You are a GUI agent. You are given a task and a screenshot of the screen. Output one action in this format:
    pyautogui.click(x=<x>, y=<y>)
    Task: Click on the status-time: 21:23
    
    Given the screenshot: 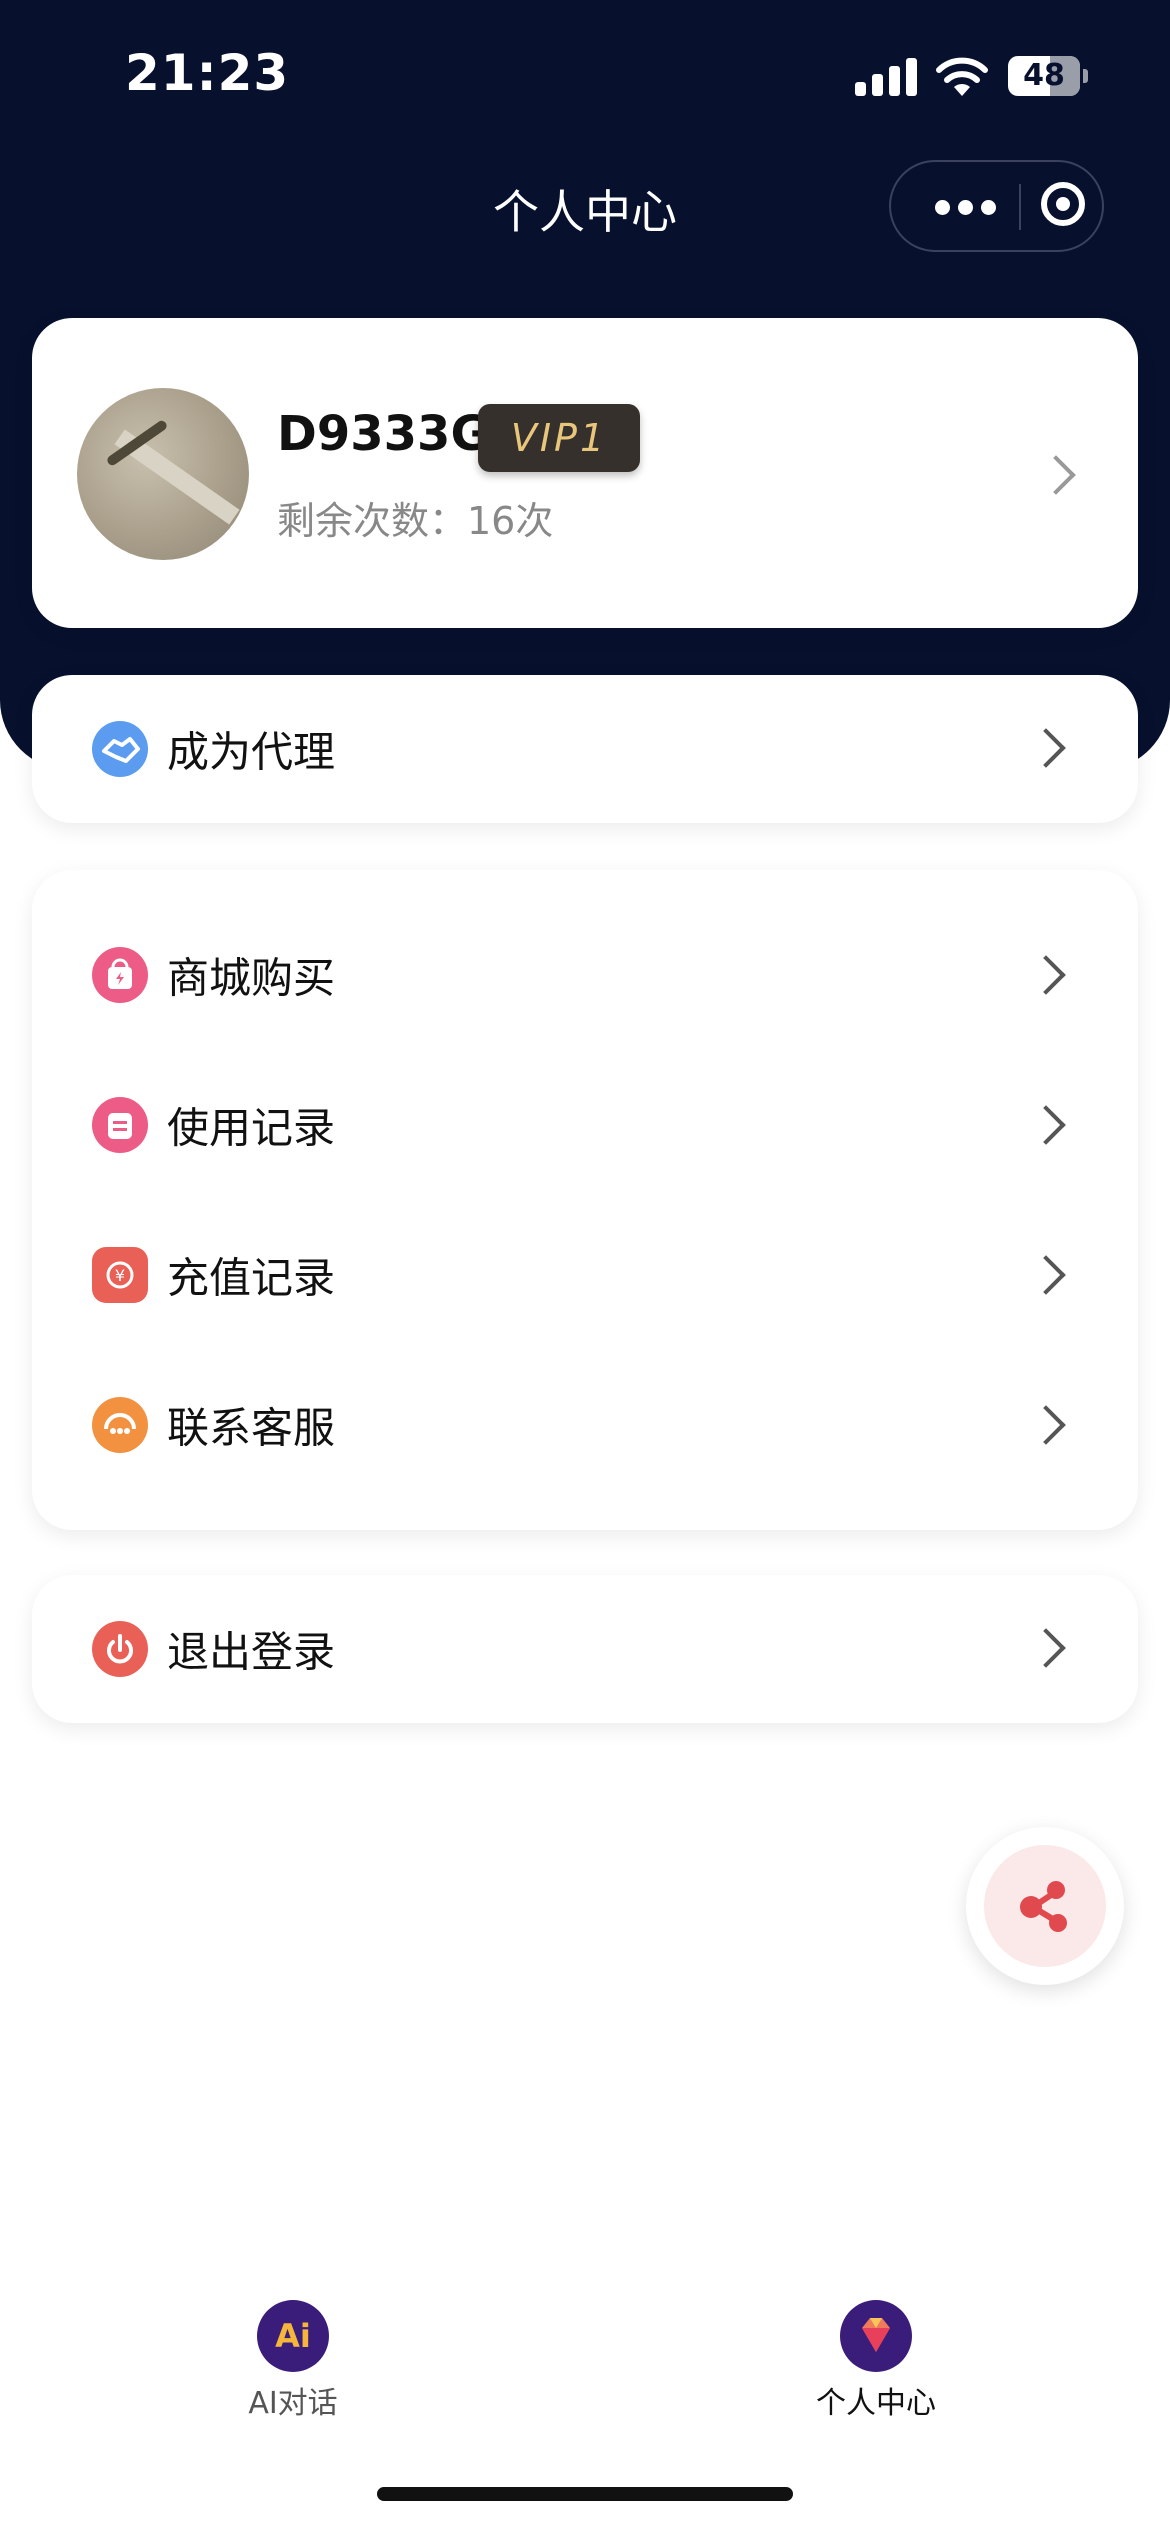 What is the action you would take?
    pyautogui.click(x=207, y=73)
    